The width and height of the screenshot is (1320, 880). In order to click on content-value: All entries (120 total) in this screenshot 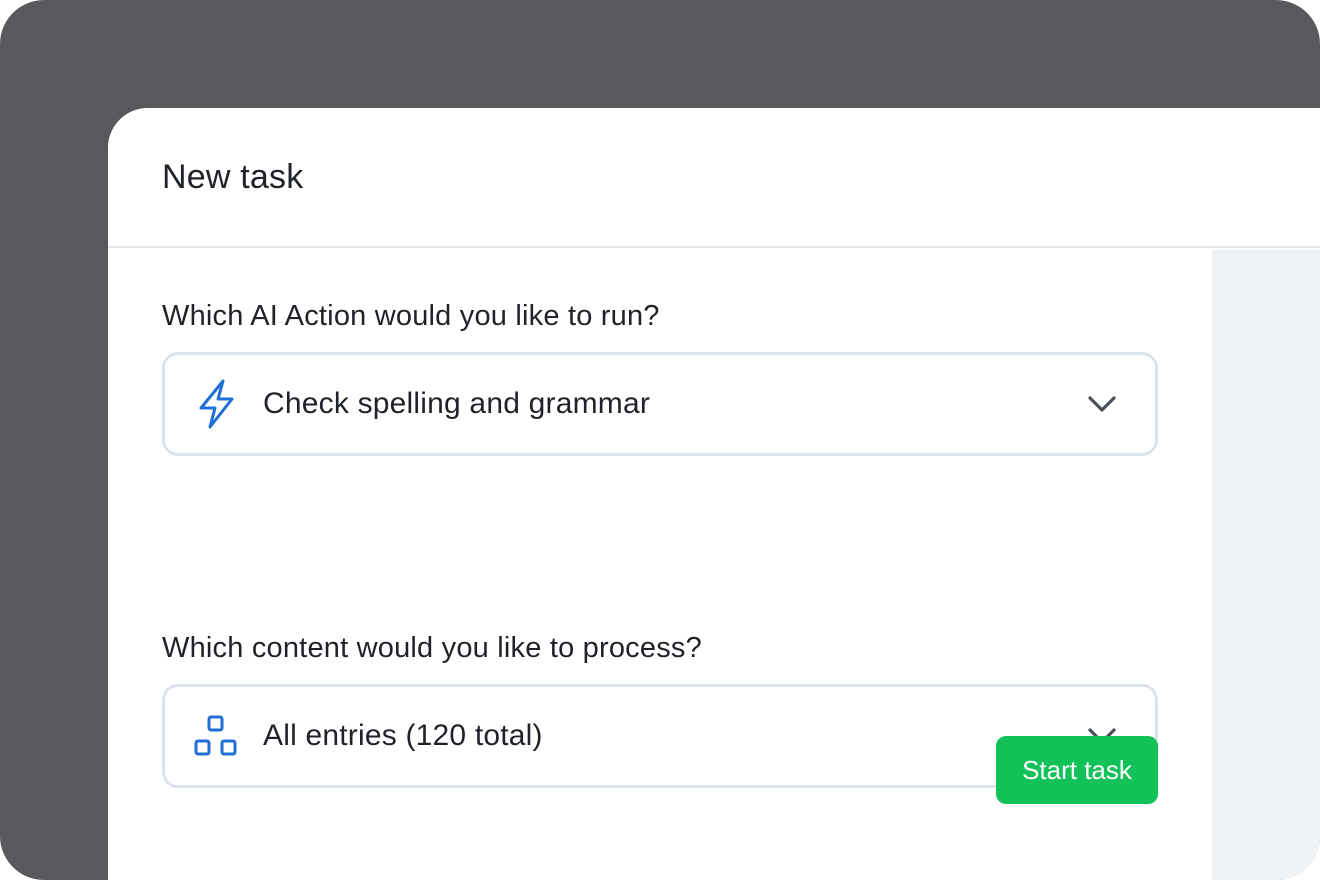, I will do `click(403, 735)`.